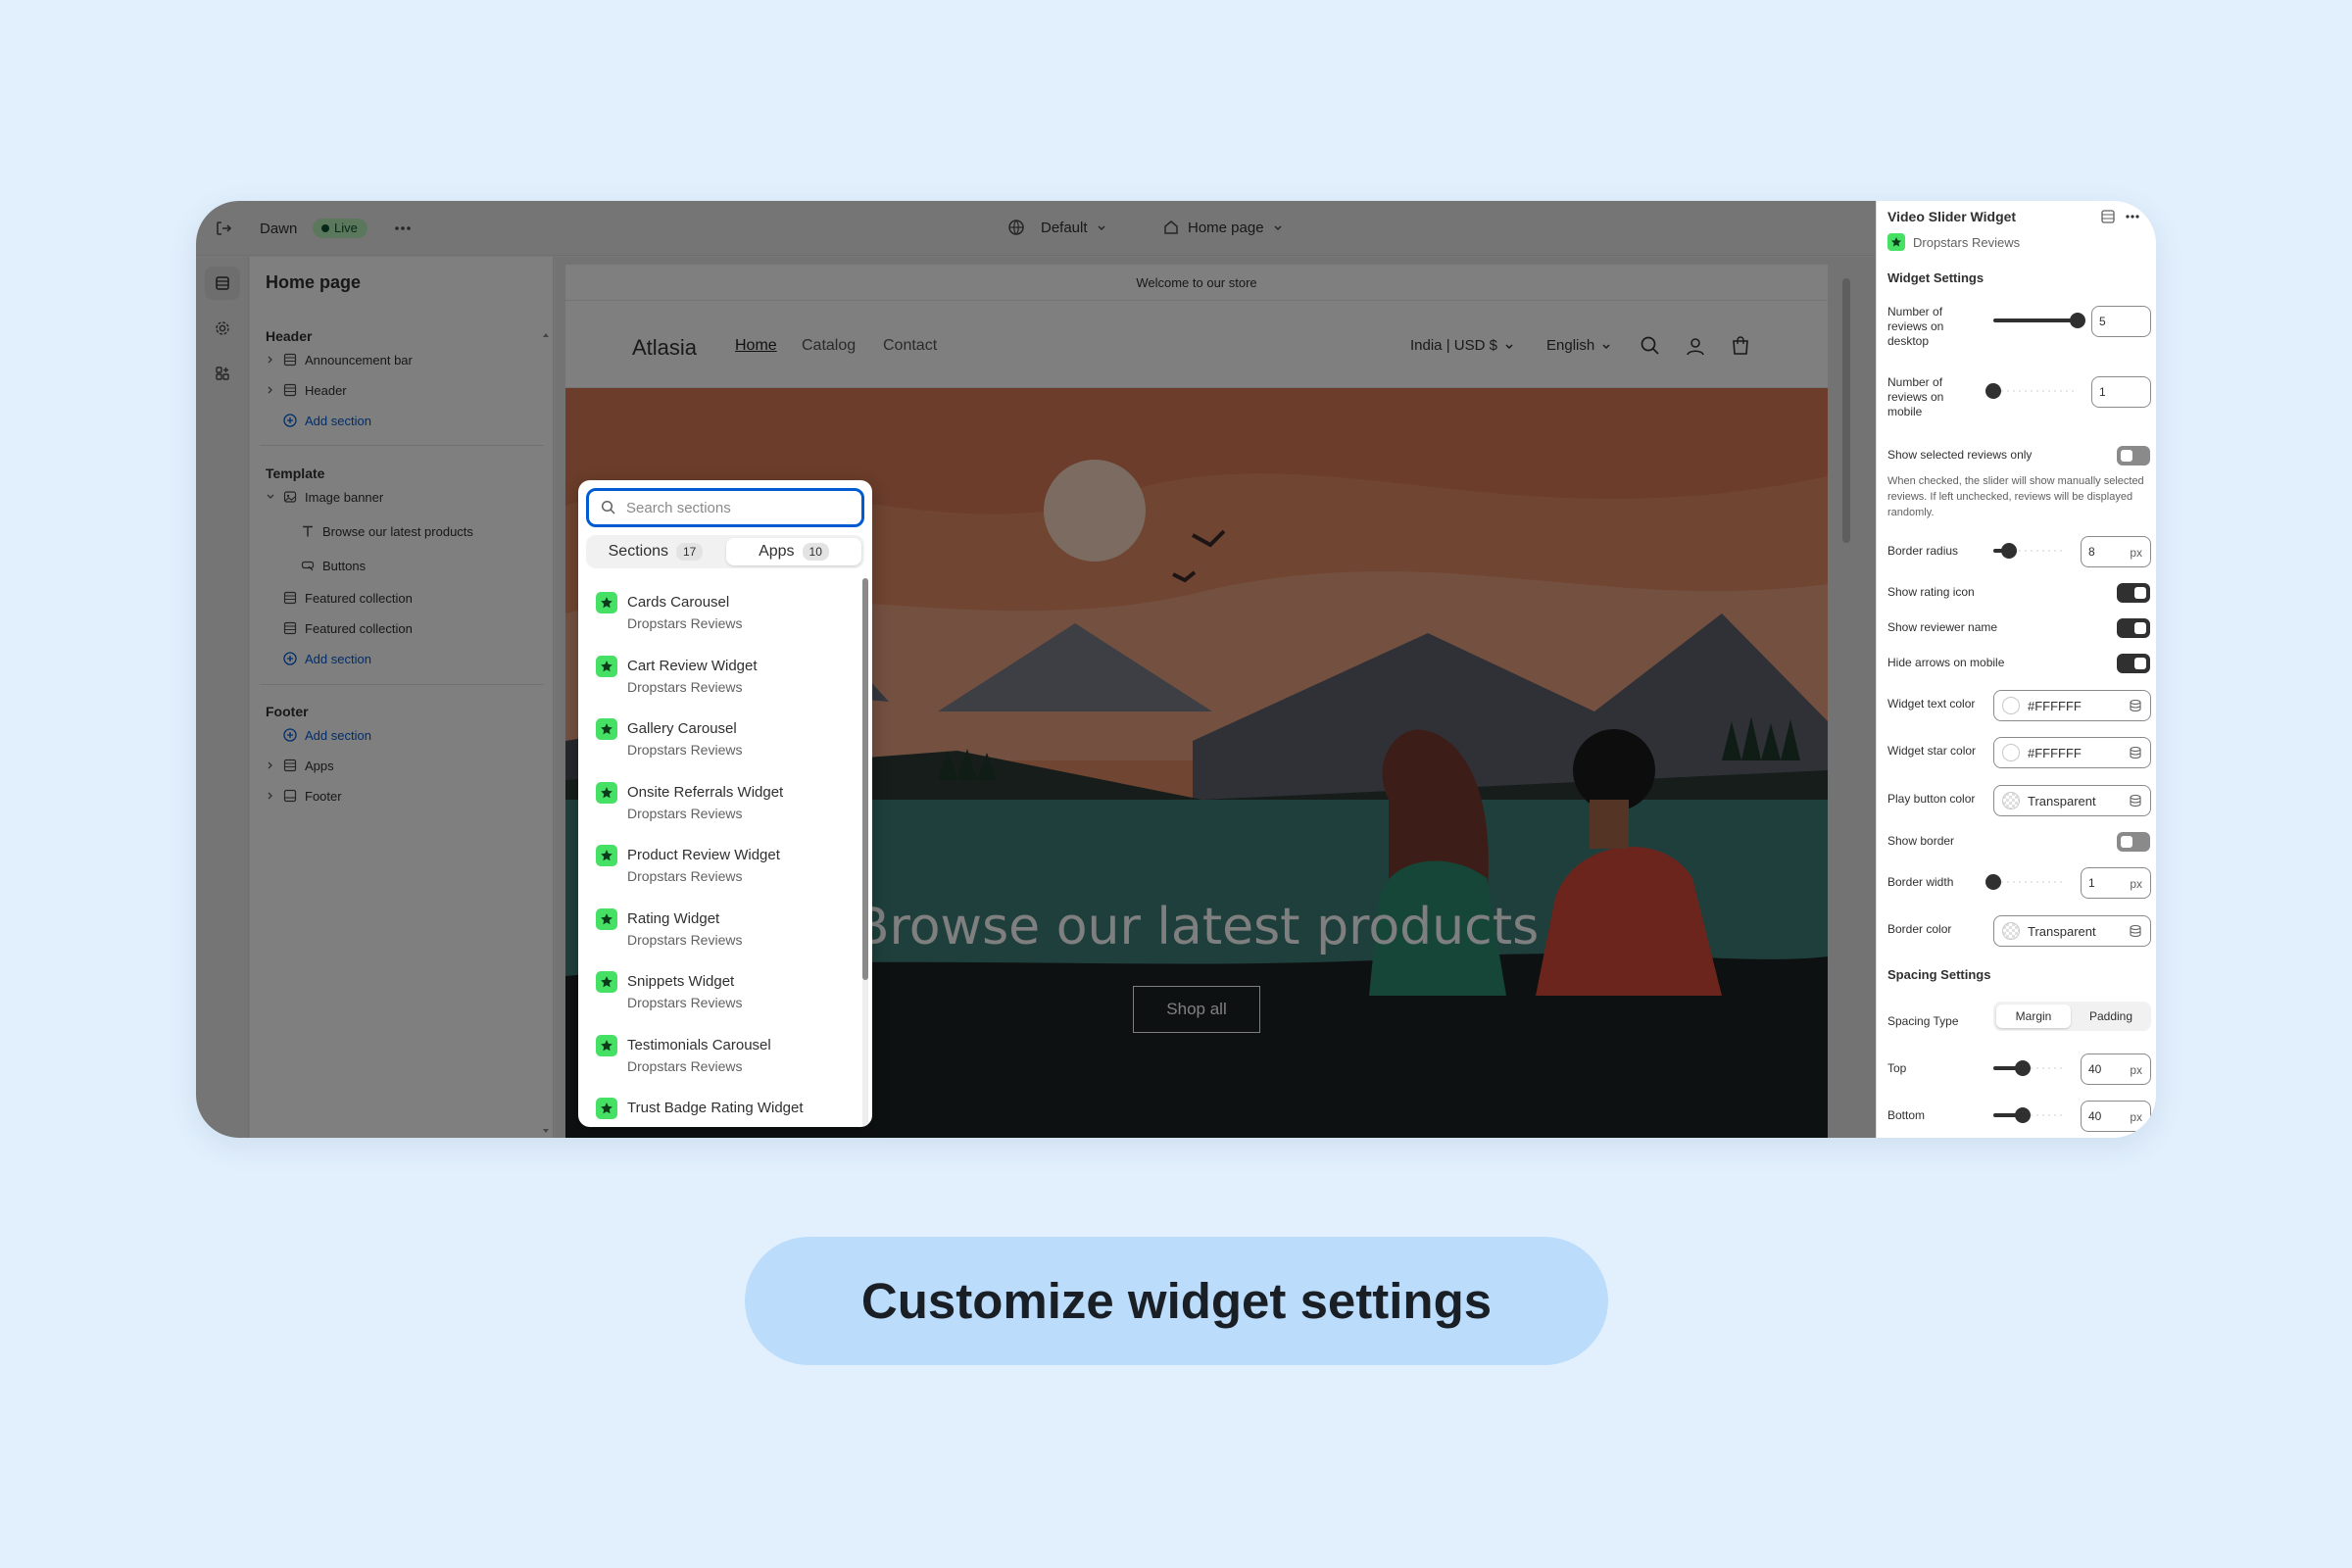  What do you see at coordinates (1931, 703) in the screenshot?
I see `text-color-label: Widget text color` at bounding box center [1931, 703].